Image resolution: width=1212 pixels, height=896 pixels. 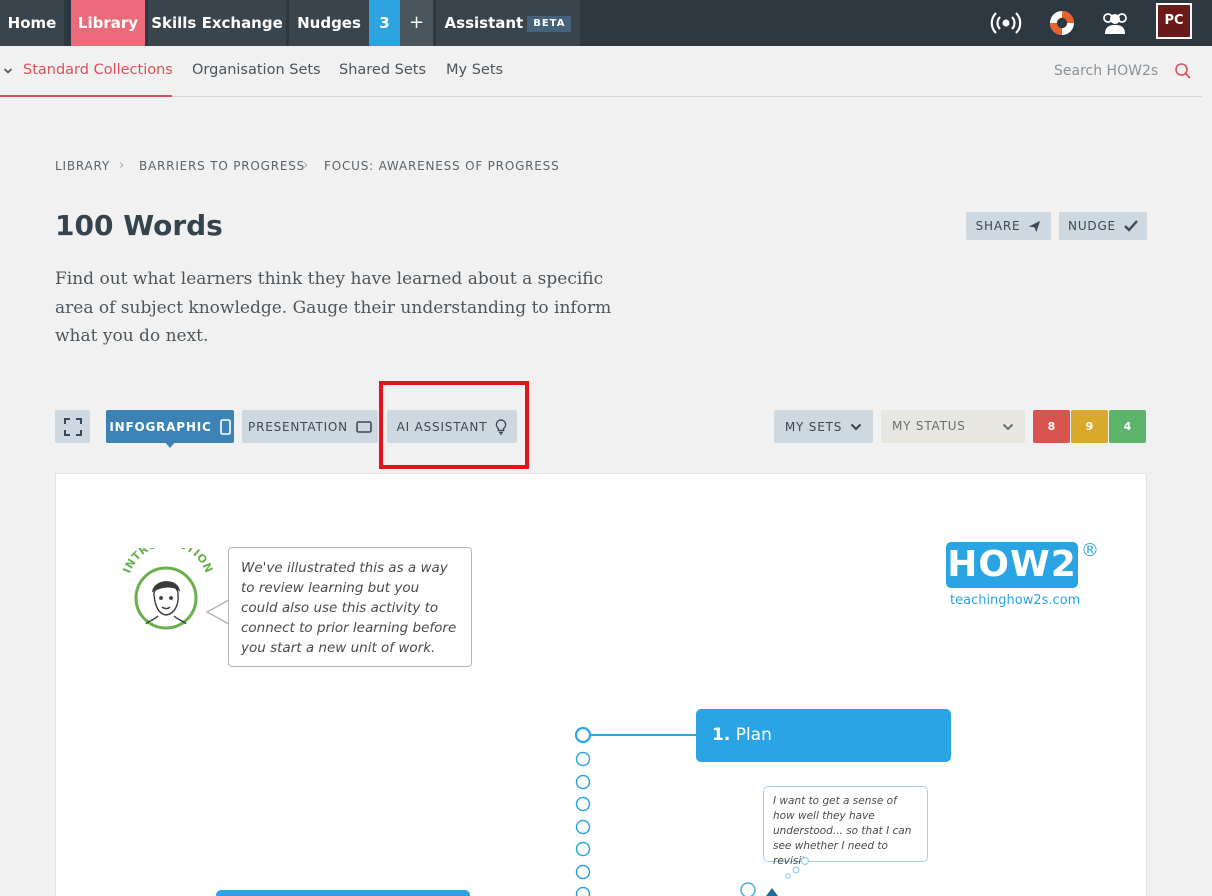 What do you see at coordinates (813, 426) in the screenshot?
I see `my-sets-label: MY SETS` at bounding box center [813, 426].